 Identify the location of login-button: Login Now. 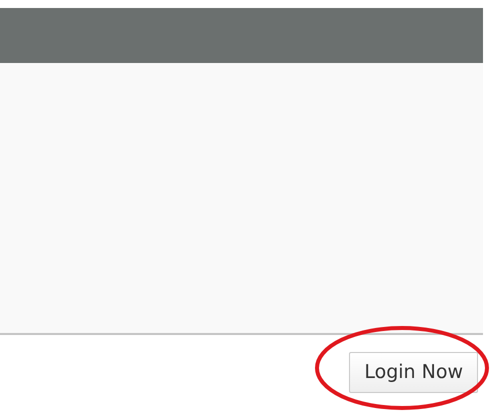
(413, 372).